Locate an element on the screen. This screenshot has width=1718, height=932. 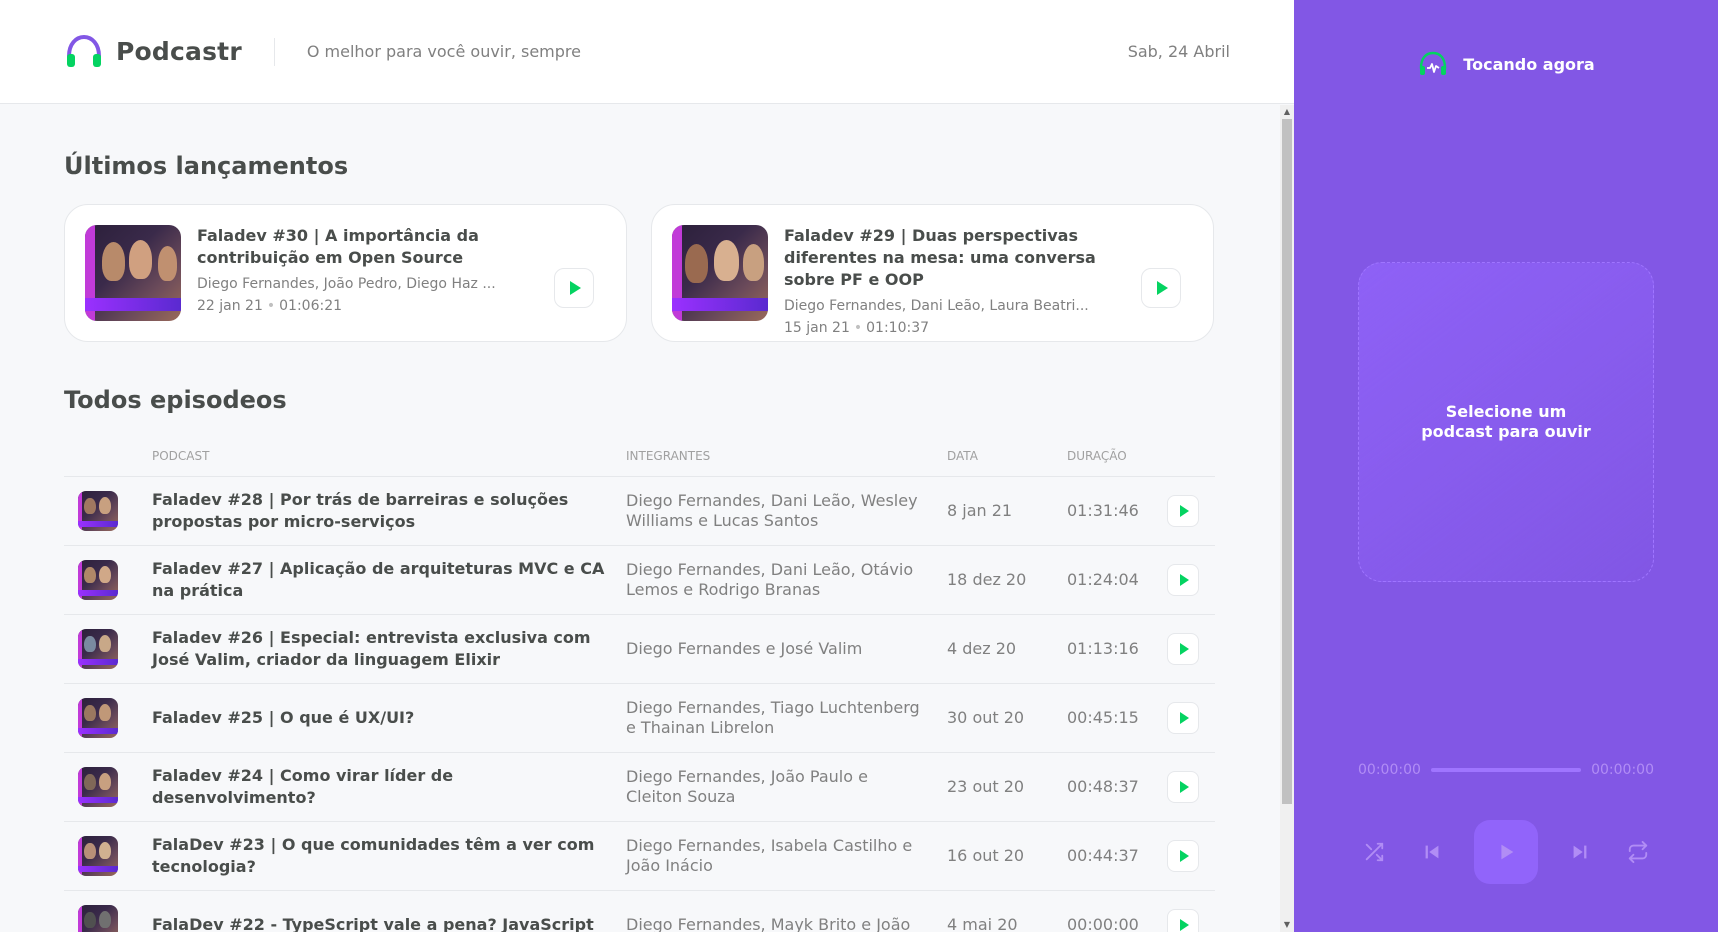
scroll-down-arrow-icon: ▼ is located at coordinates (1287, 925).